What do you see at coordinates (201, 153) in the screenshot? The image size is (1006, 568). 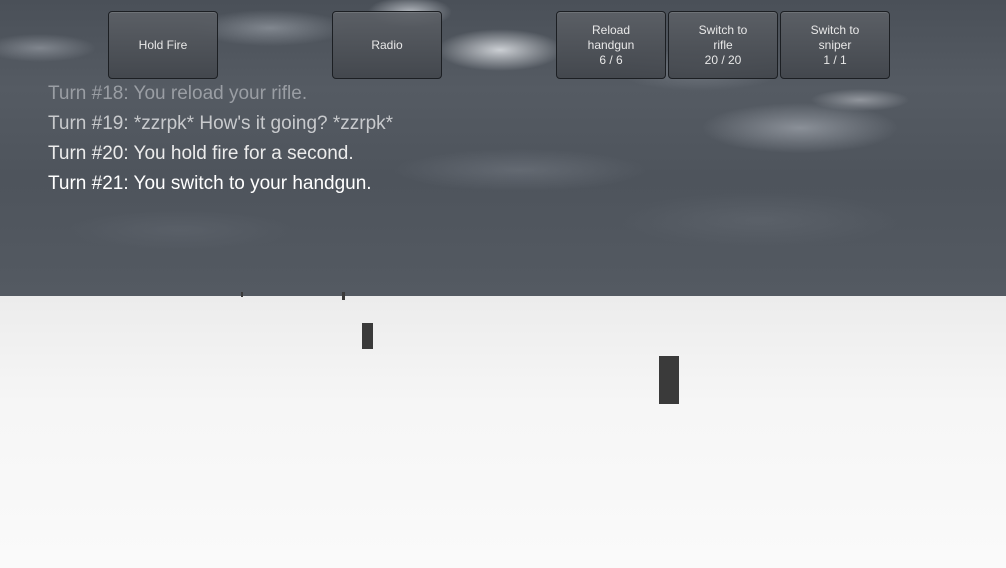 I see `log-line: Turn #20: You hold fire for a second.` at bounding box center [201, 153].